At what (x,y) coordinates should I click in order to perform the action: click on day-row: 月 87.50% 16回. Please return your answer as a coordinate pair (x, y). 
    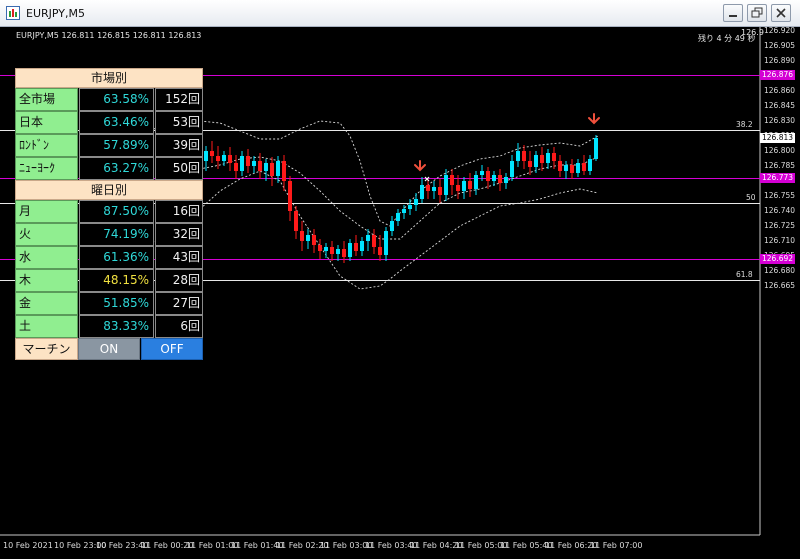
    Looking at the image, I should click on (109, 211).